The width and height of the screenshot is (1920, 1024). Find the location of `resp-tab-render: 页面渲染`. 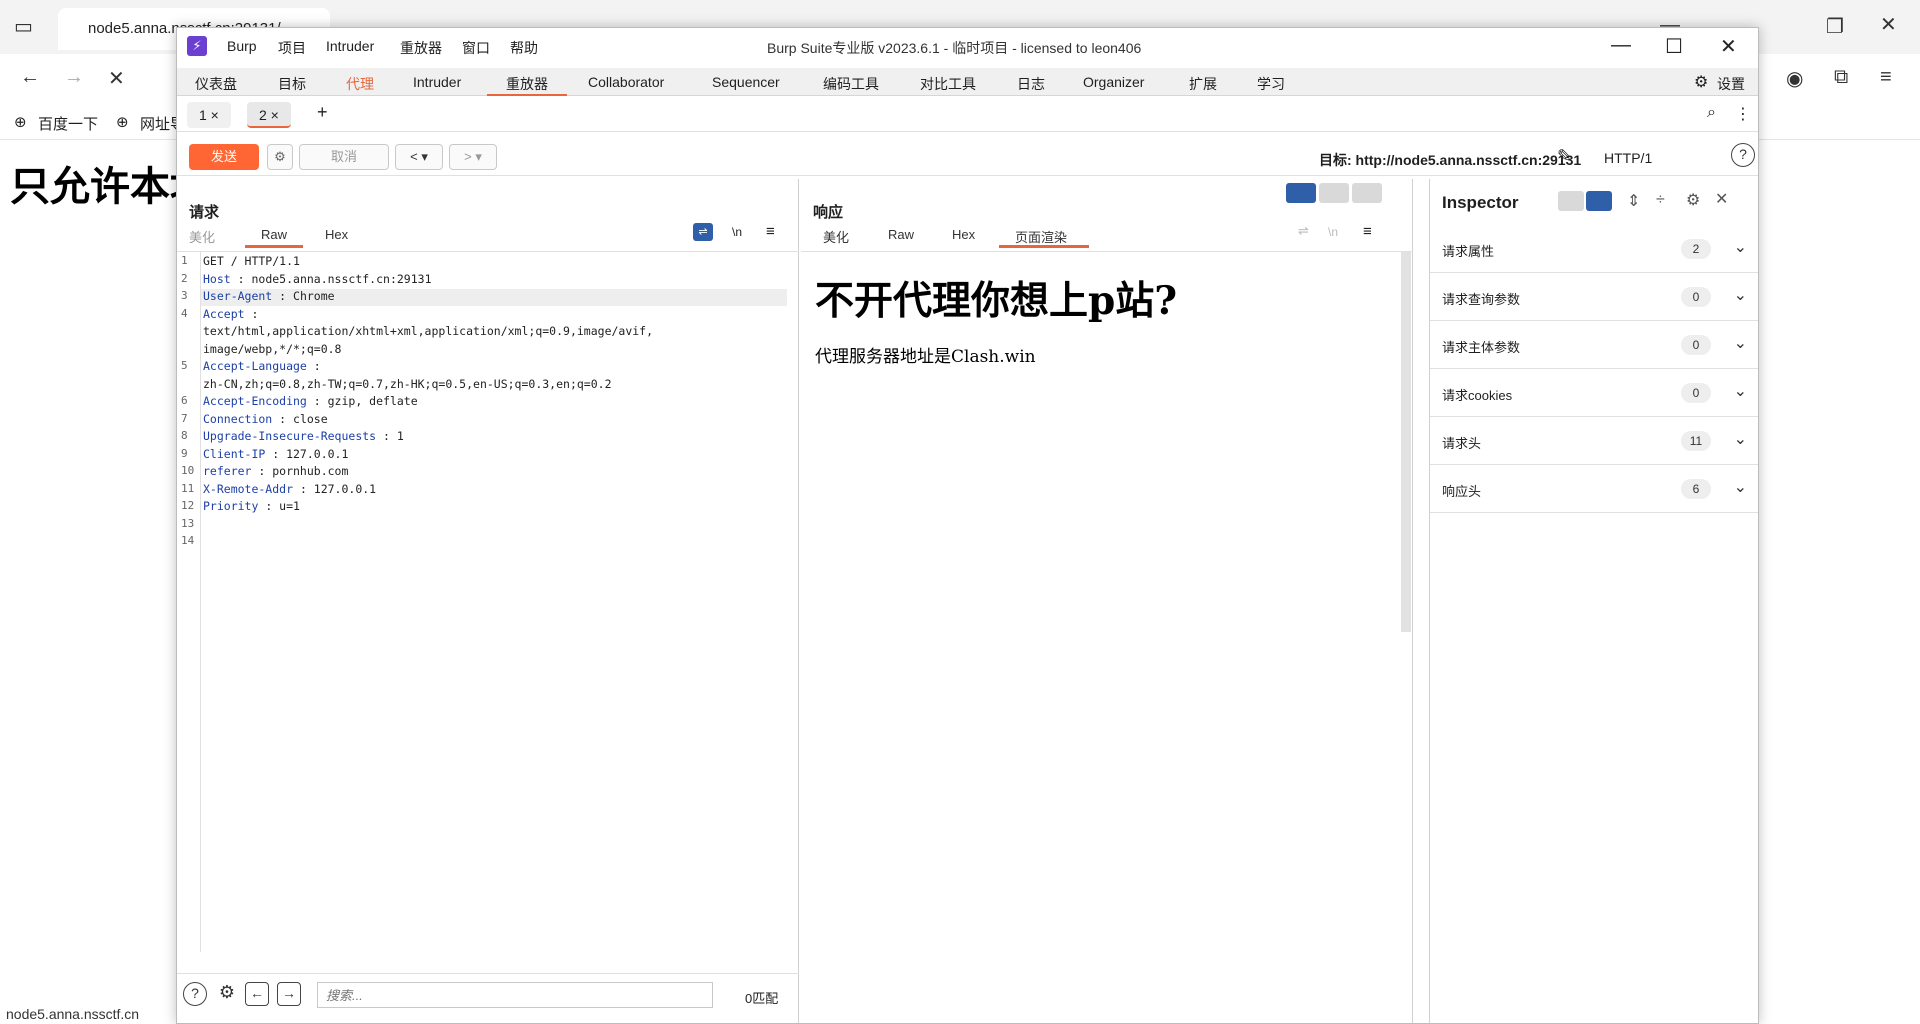

resp-tab-render: 页面渲染 is located at coordinates (1041, 236).